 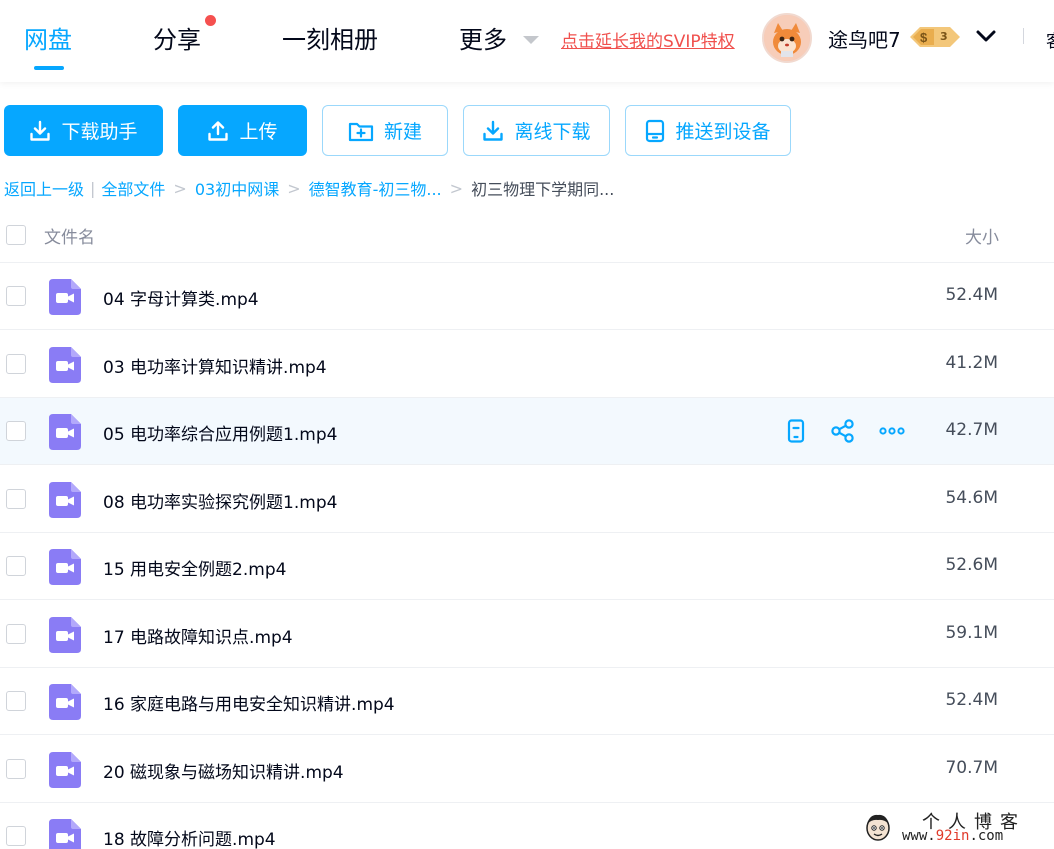 What do you see at coordinates (648, 39) in the screenshot?
I see `svip-renew-link: 点击延长我的SVIP特权` at bounding box center [648, 39].